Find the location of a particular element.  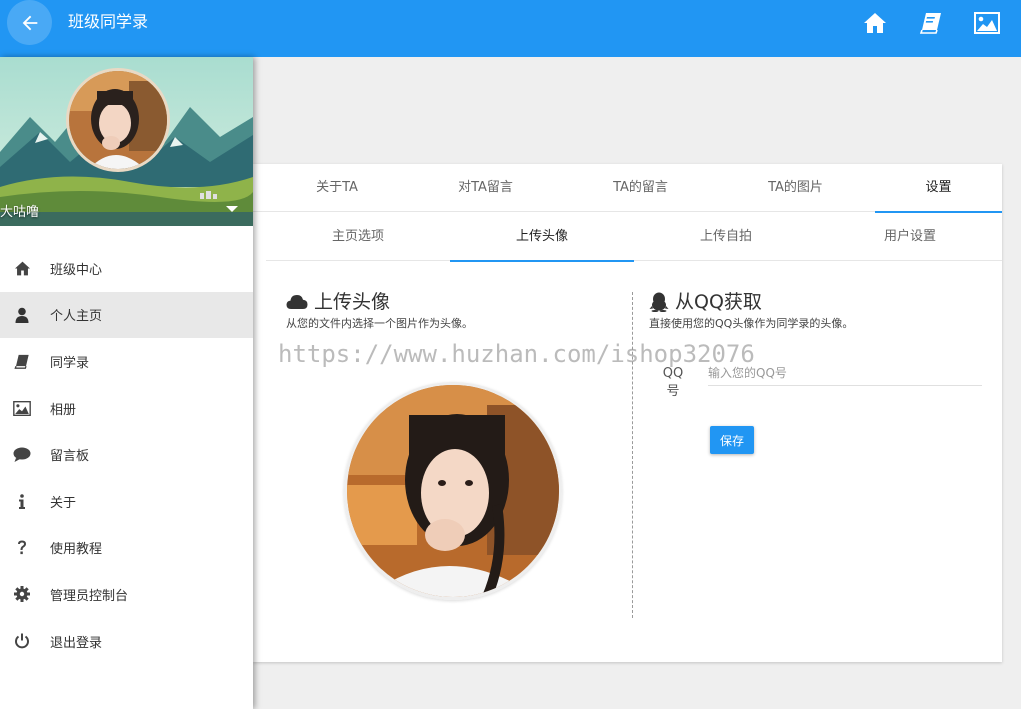

upload-avatar-heading: 上传头像 is located at coordinates (338, 302).